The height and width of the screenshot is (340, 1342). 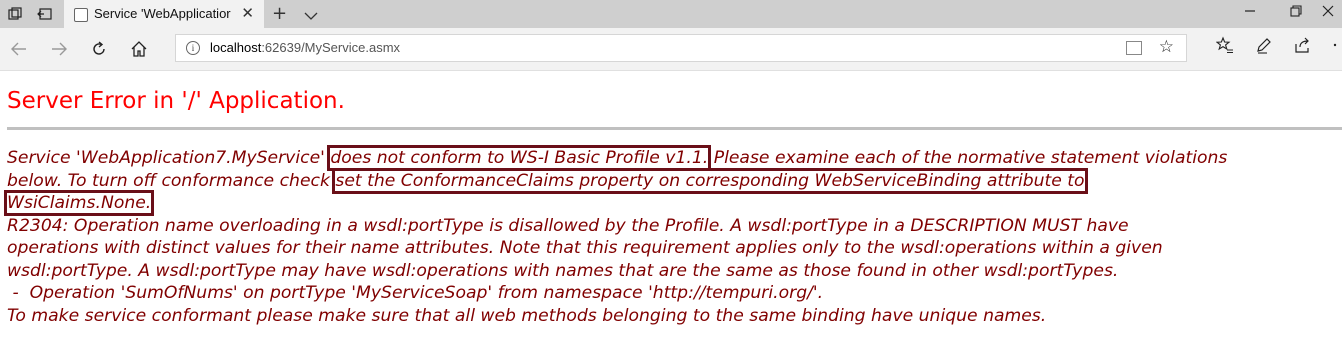 What do you see at coordinates (1166, 47) in the screenshot?
I see `favorite-star-icon: ☆` at bounding box center [1166, 47].